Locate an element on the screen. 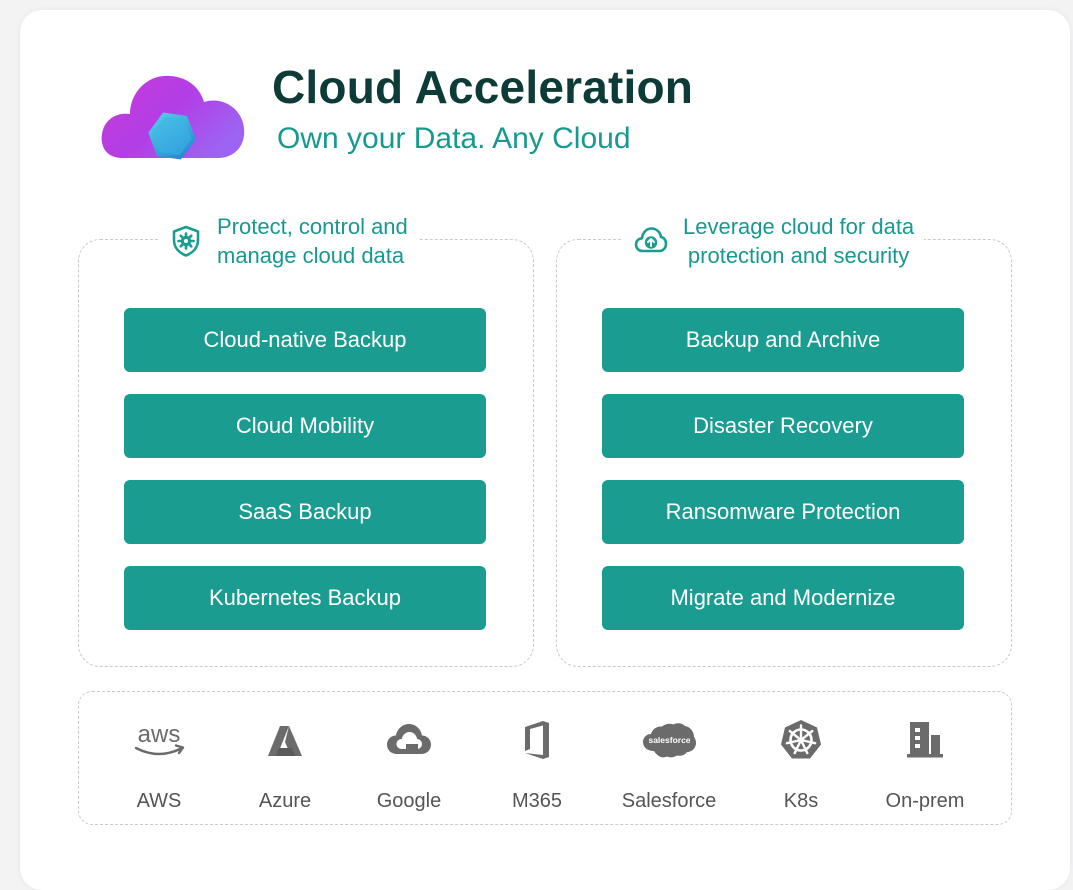 This screenshot has height=890, width=1073. platform-aws: aws AWS is located at coordinates (159, 765).